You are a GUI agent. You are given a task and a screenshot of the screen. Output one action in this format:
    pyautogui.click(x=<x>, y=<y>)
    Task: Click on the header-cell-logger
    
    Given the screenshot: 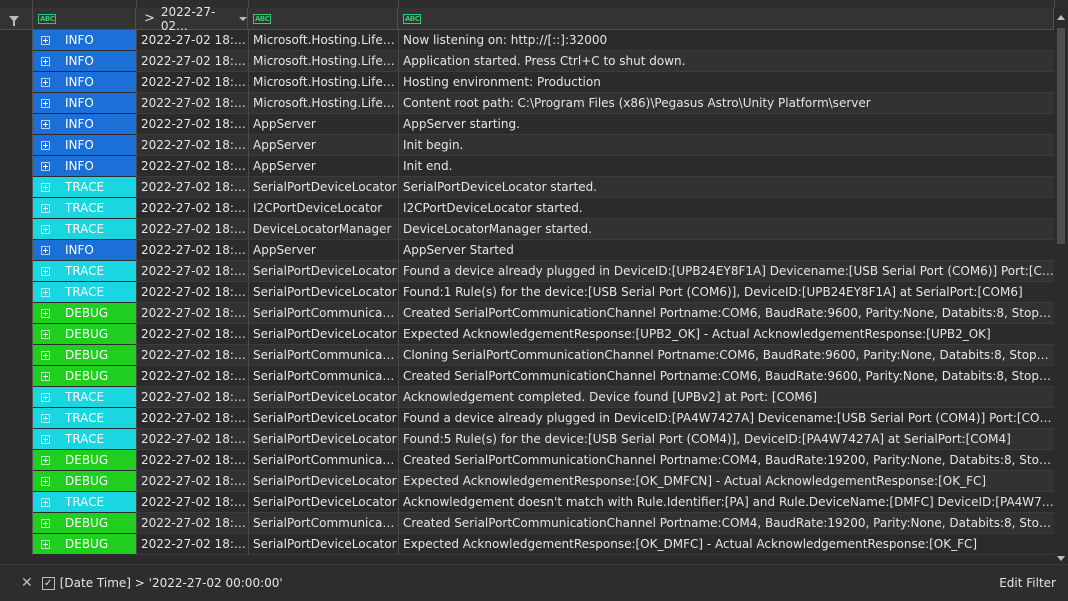 What is the action you would take?
    pyautogui.click(x=324, y=4)
    